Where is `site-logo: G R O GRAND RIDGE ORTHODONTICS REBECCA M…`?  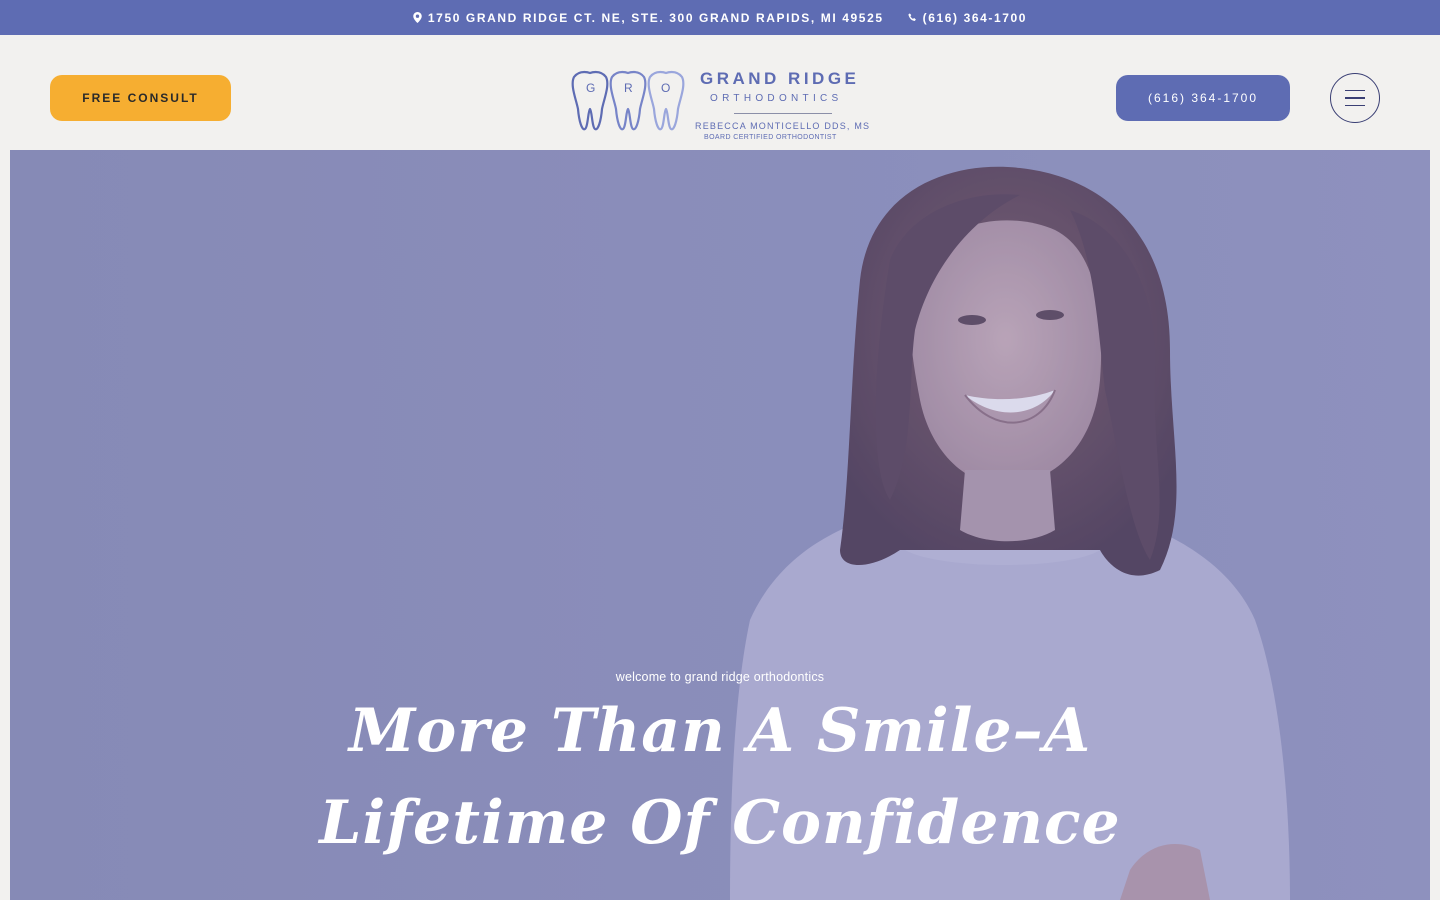
site-logo: G R O GRAND RIDGE ORTHODONTICS REBECCA M… is located at coordinates (723, 107).